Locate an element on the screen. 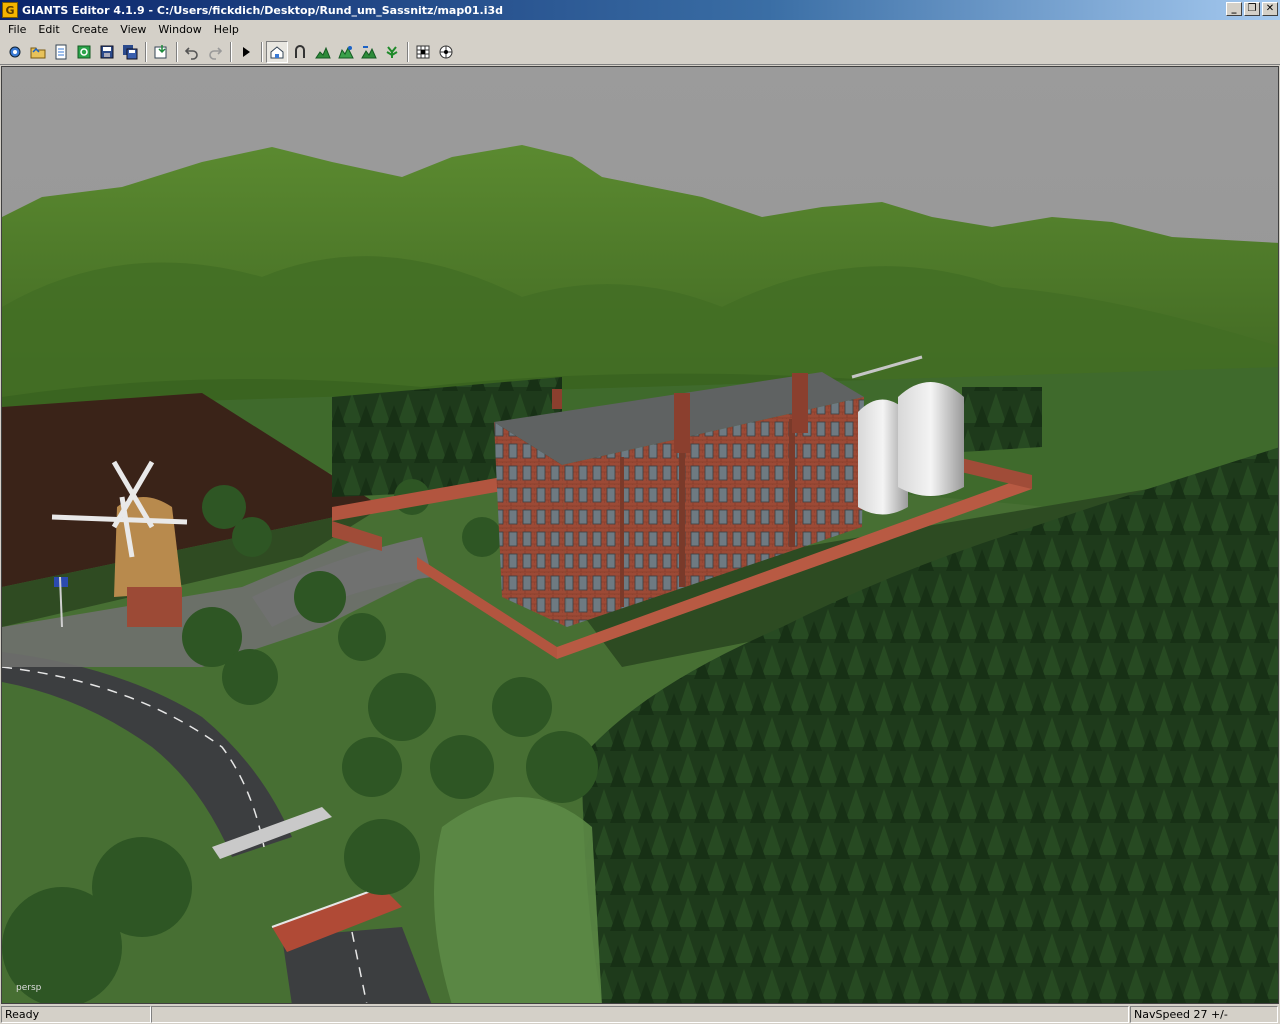 Image resolution: width=1280 pixels, height=1024 pixels. document-button is located at coordinates (61, 52).